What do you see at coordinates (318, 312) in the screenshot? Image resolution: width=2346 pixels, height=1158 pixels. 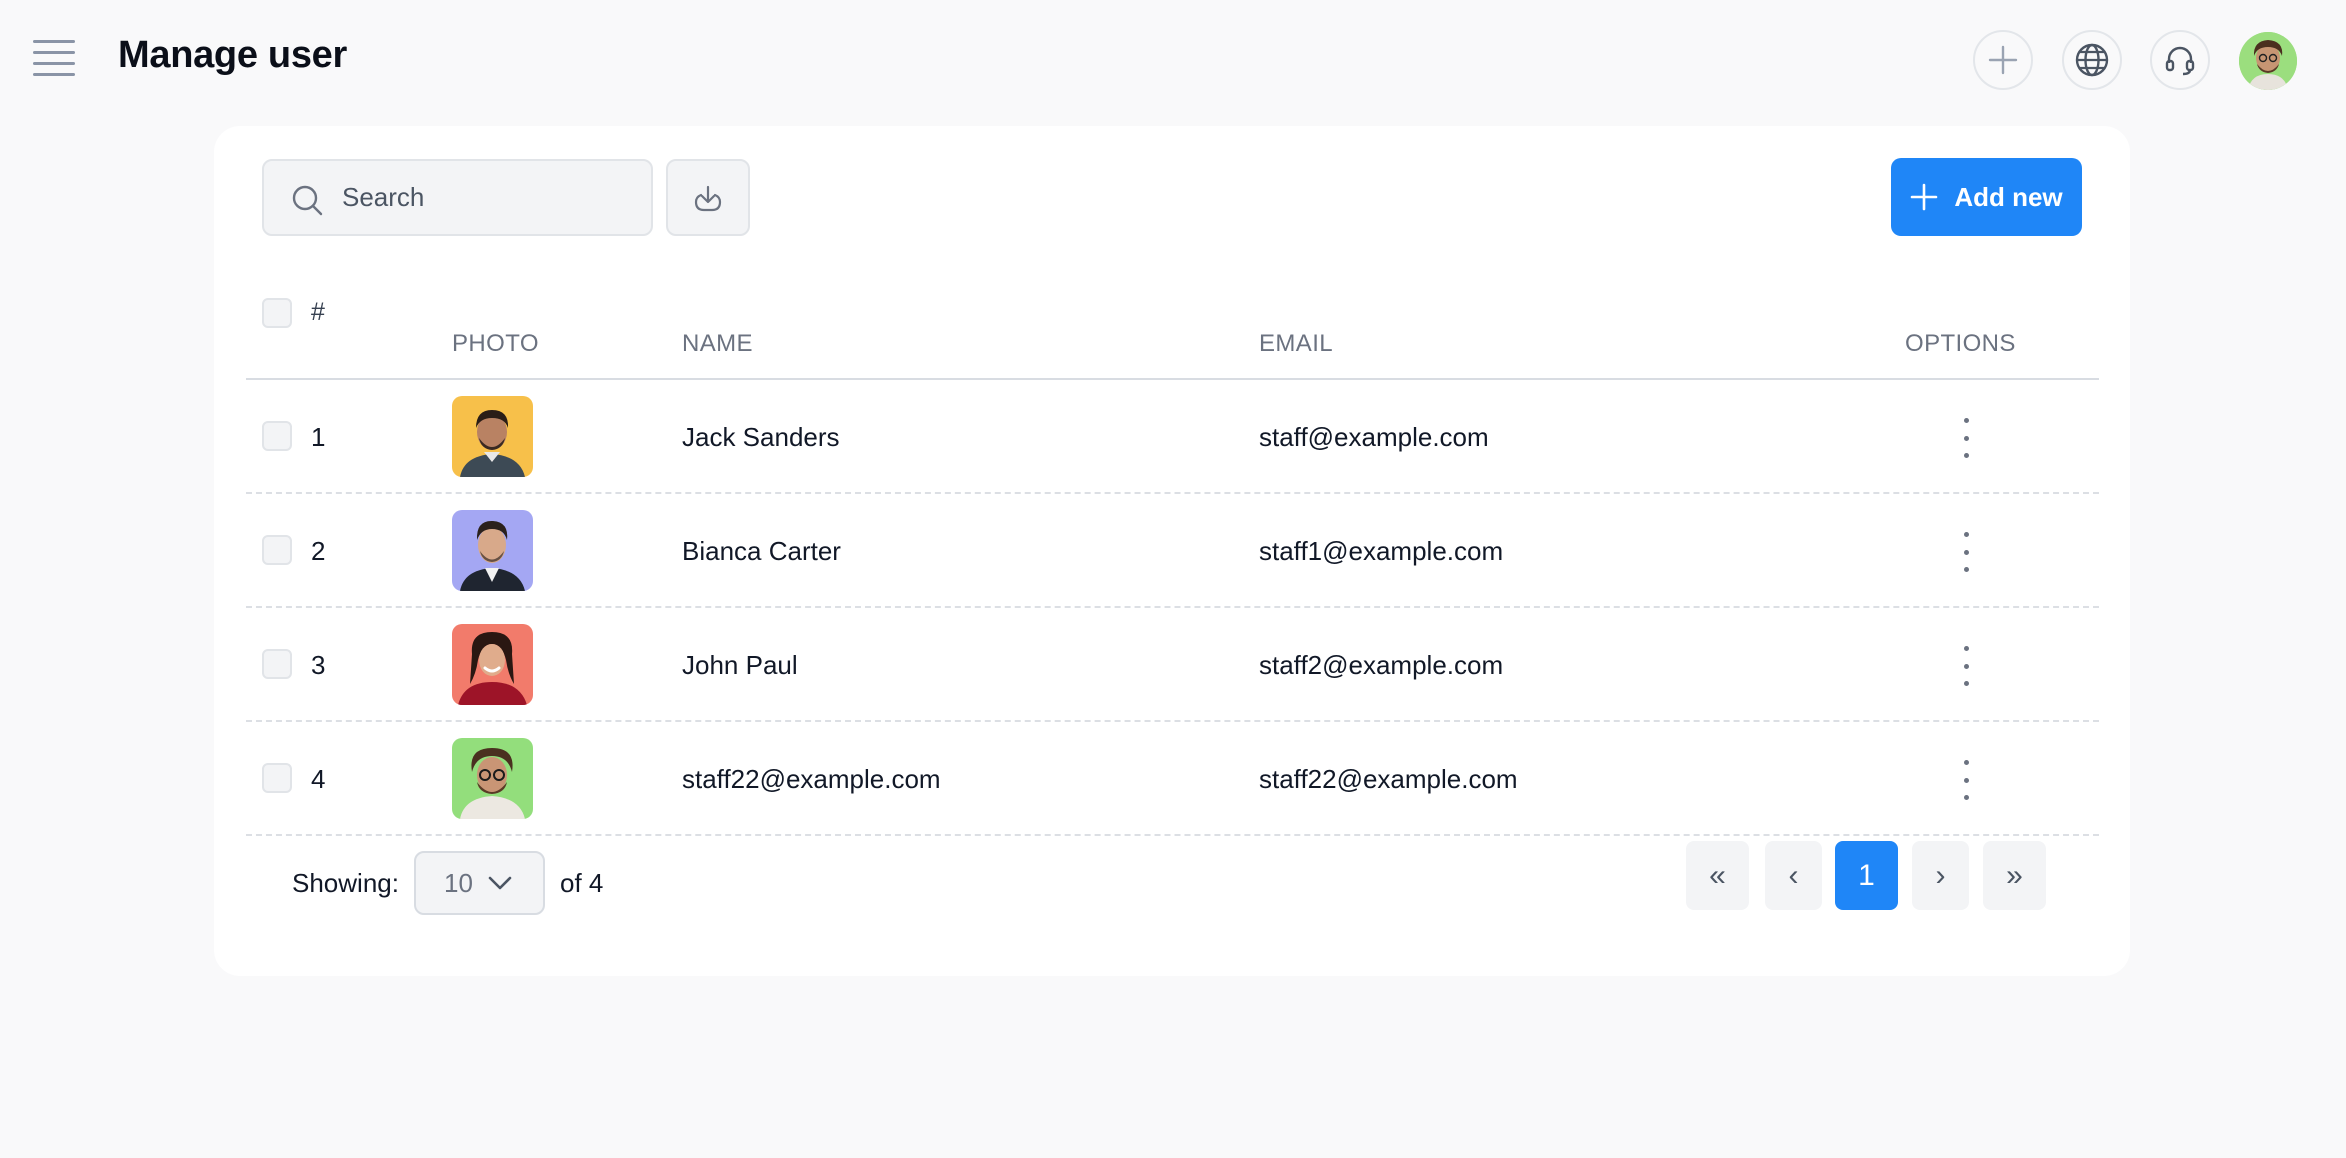 I see `column-header-index: #` at bounding box center [318, 312].